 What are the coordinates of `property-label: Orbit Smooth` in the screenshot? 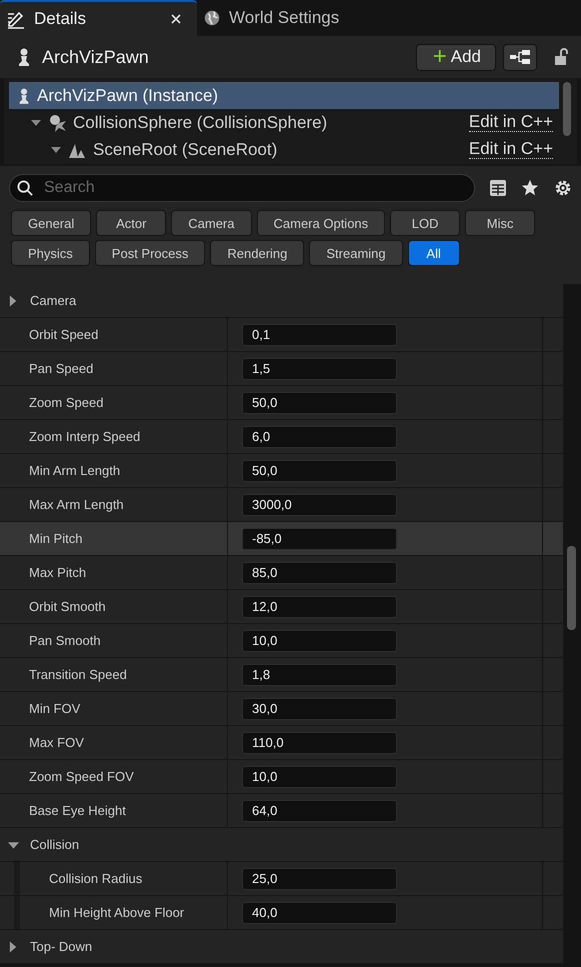 It's located at (67, 606).